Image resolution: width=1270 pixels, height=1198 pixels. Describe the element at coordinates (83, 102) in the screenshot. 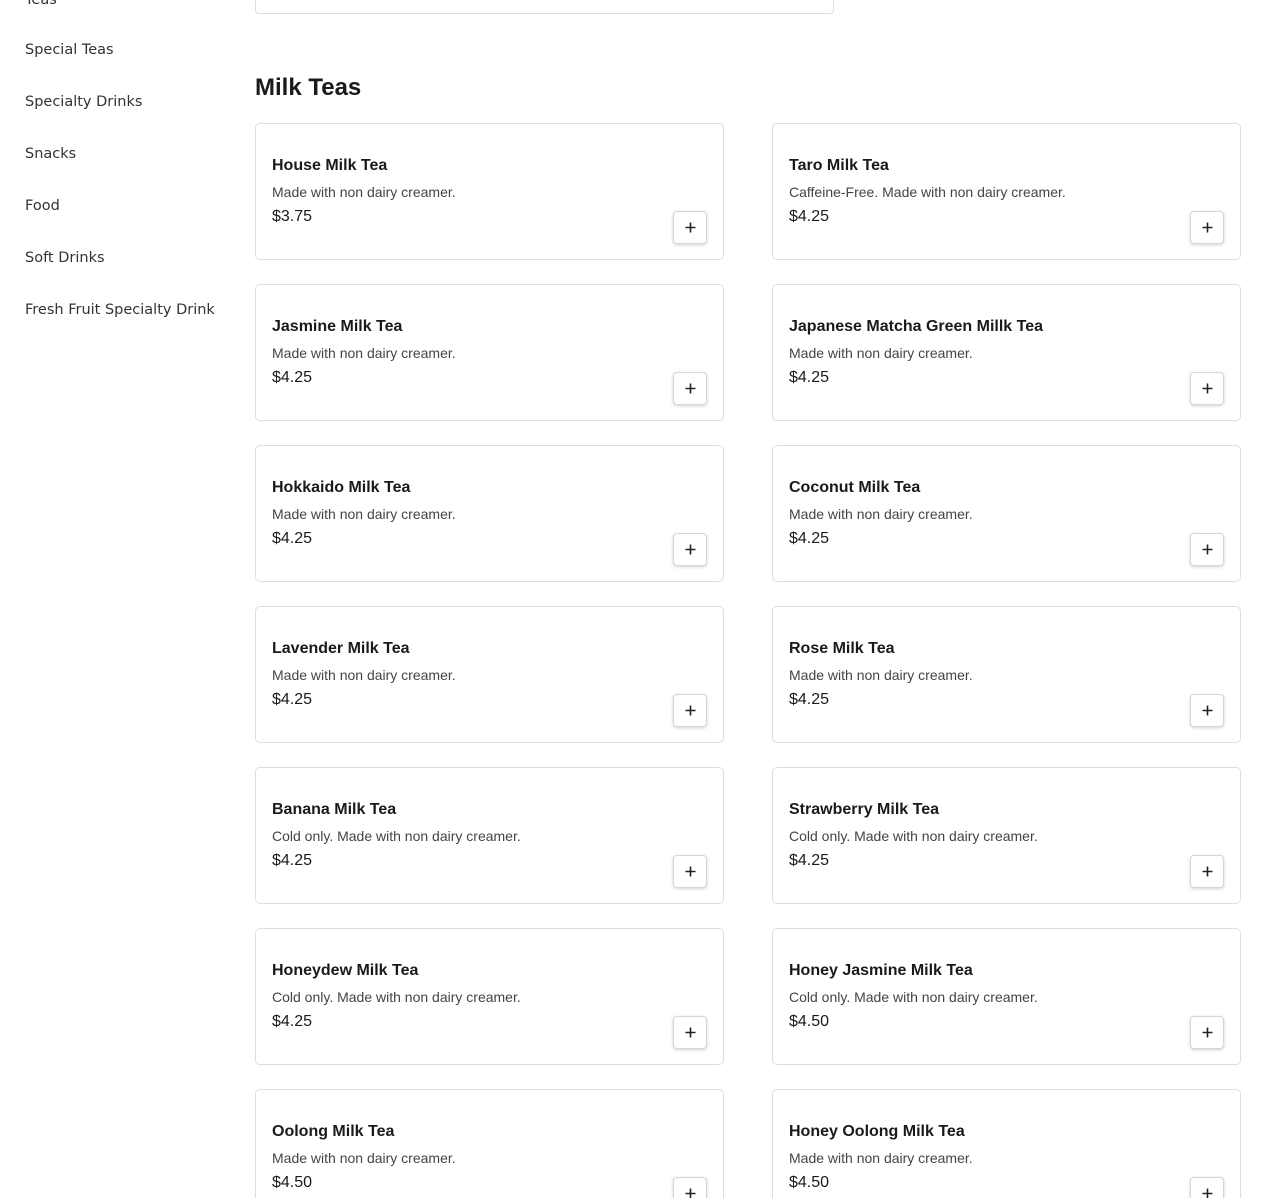

I see `sidebar-item-specialty-drinks: Specialty Drinks` at that location.